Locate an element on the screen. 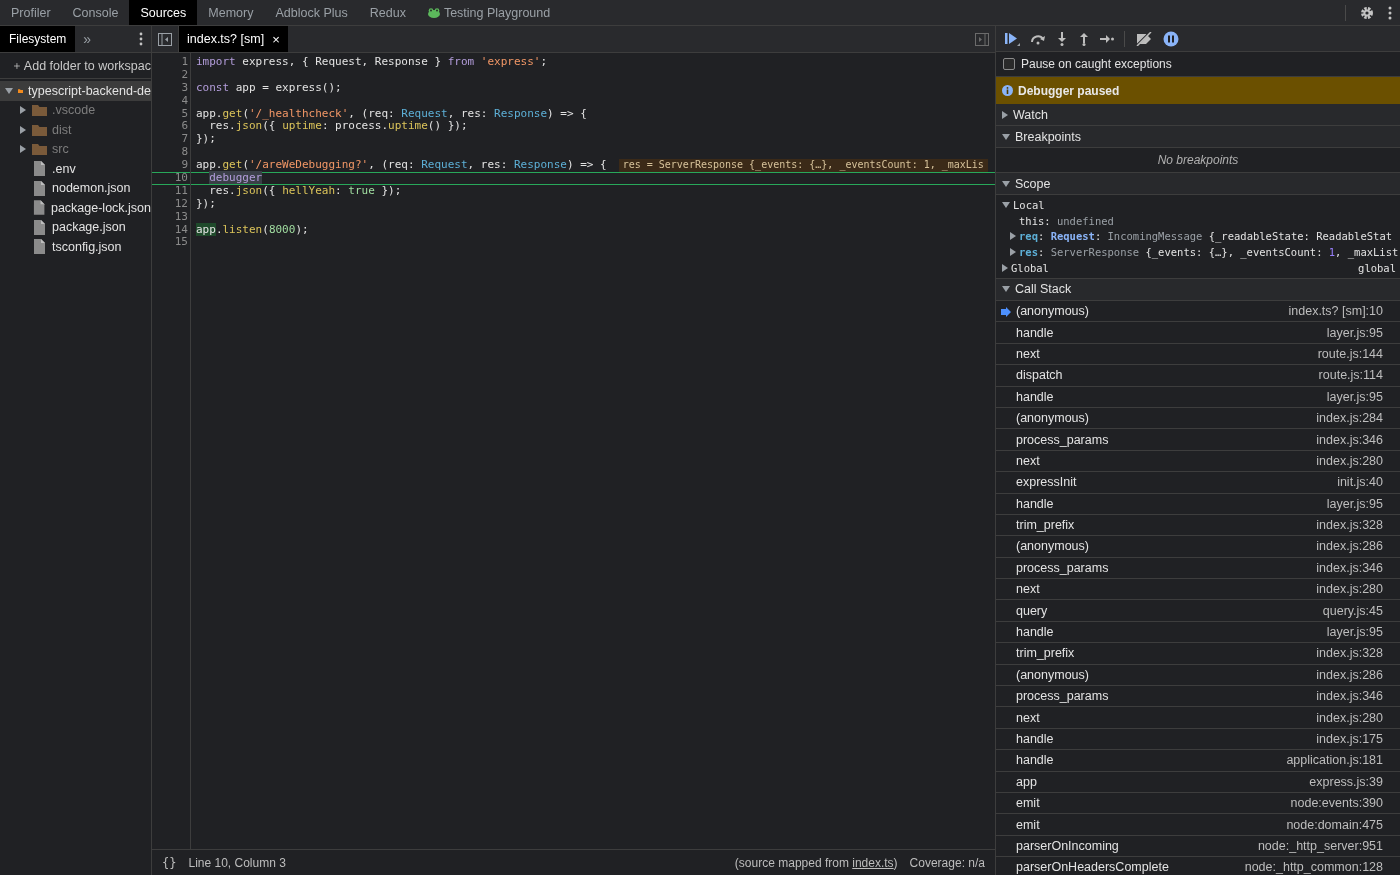 The width and height of the screenshot is (1400, 875). scope-variable: res: ServerResponse {_events: {…}, _eventsCount: 1, _maxList is located at coordinates (1209, 252).